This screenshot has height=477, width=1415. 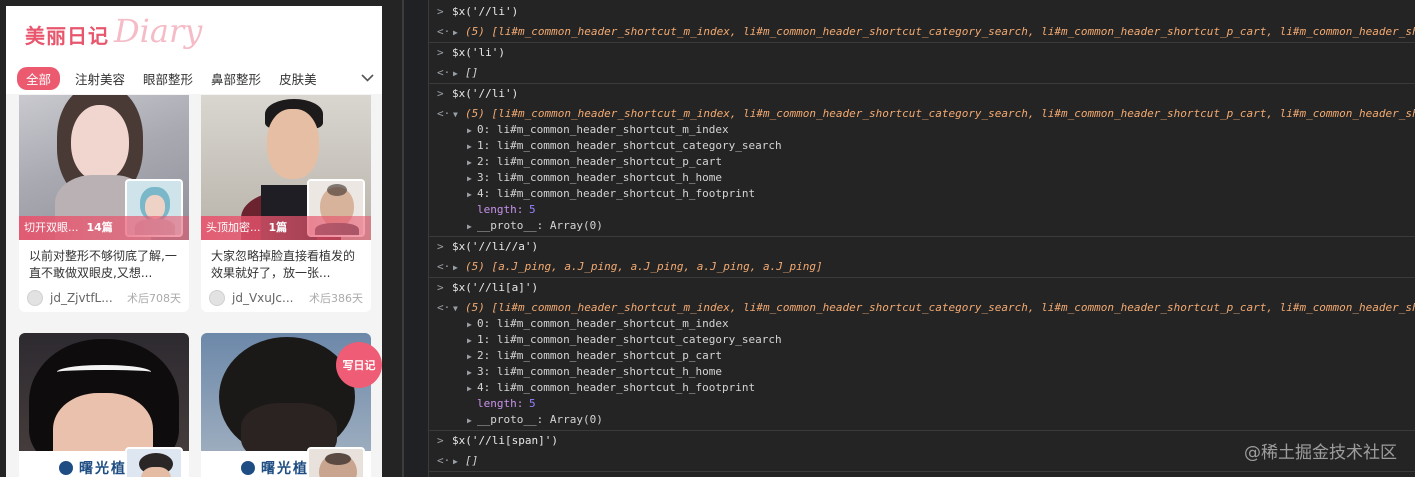 What do you see at coordinates (104, 167) in the screenshot?
I see `card-cover-image: 切开双眼... 14篇` at bounding box center [104, 167].